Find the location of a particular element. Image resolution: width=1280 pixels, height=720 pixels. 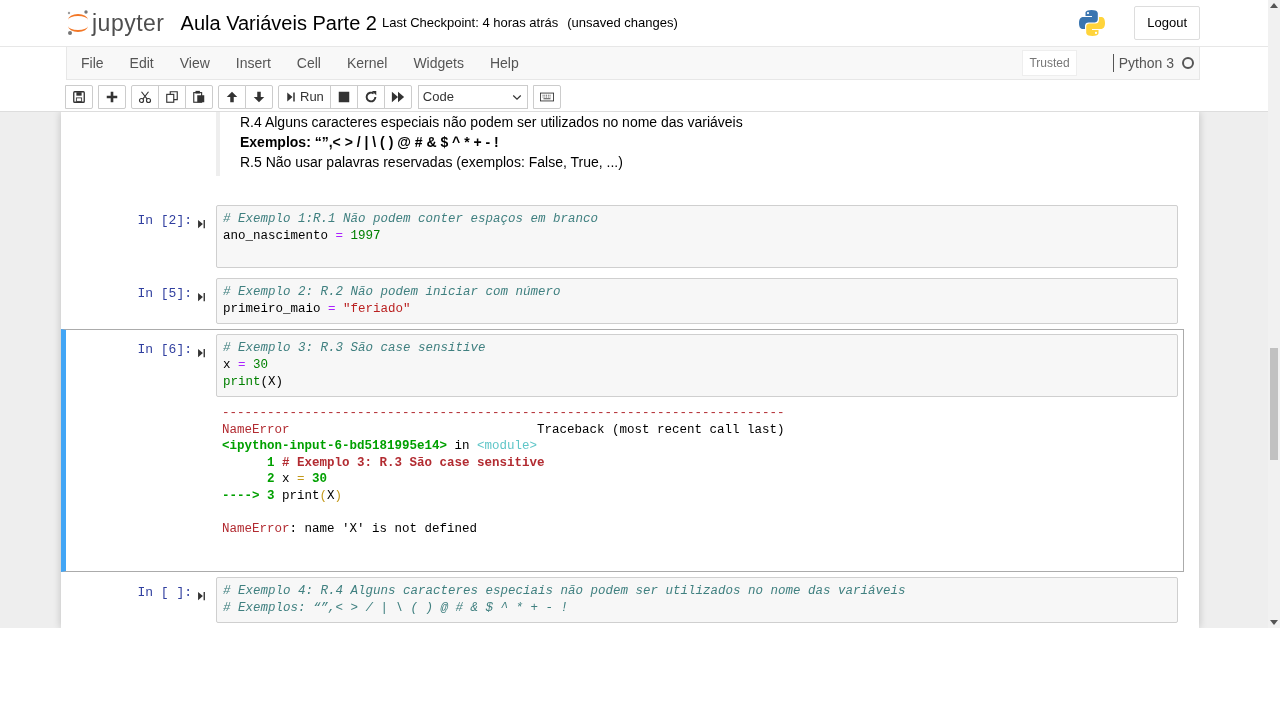

run-button: Run is located at coordinates (304, 97).